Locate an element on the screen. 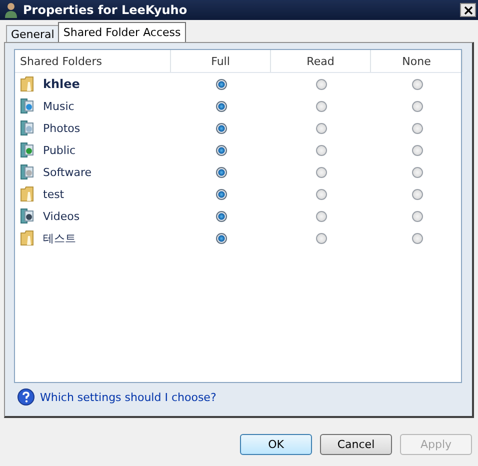  folder-name: Public is located at coordinates (59, 150).